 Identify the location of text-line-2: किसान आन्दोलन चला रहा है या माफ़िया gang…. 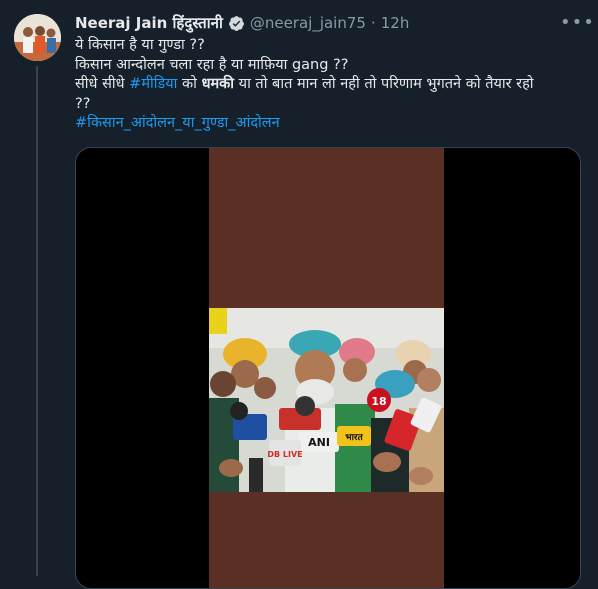
(212, 64).